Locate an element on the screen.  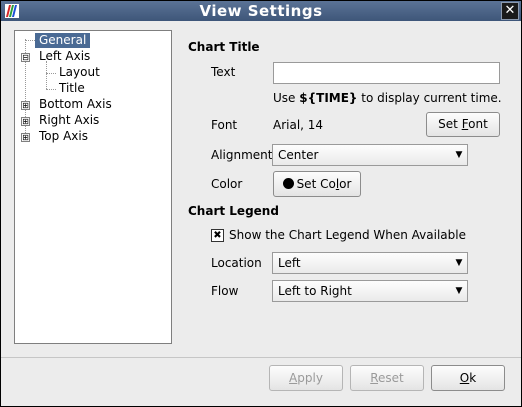
close-icon: ✕ is located at coordinates (510, 11).